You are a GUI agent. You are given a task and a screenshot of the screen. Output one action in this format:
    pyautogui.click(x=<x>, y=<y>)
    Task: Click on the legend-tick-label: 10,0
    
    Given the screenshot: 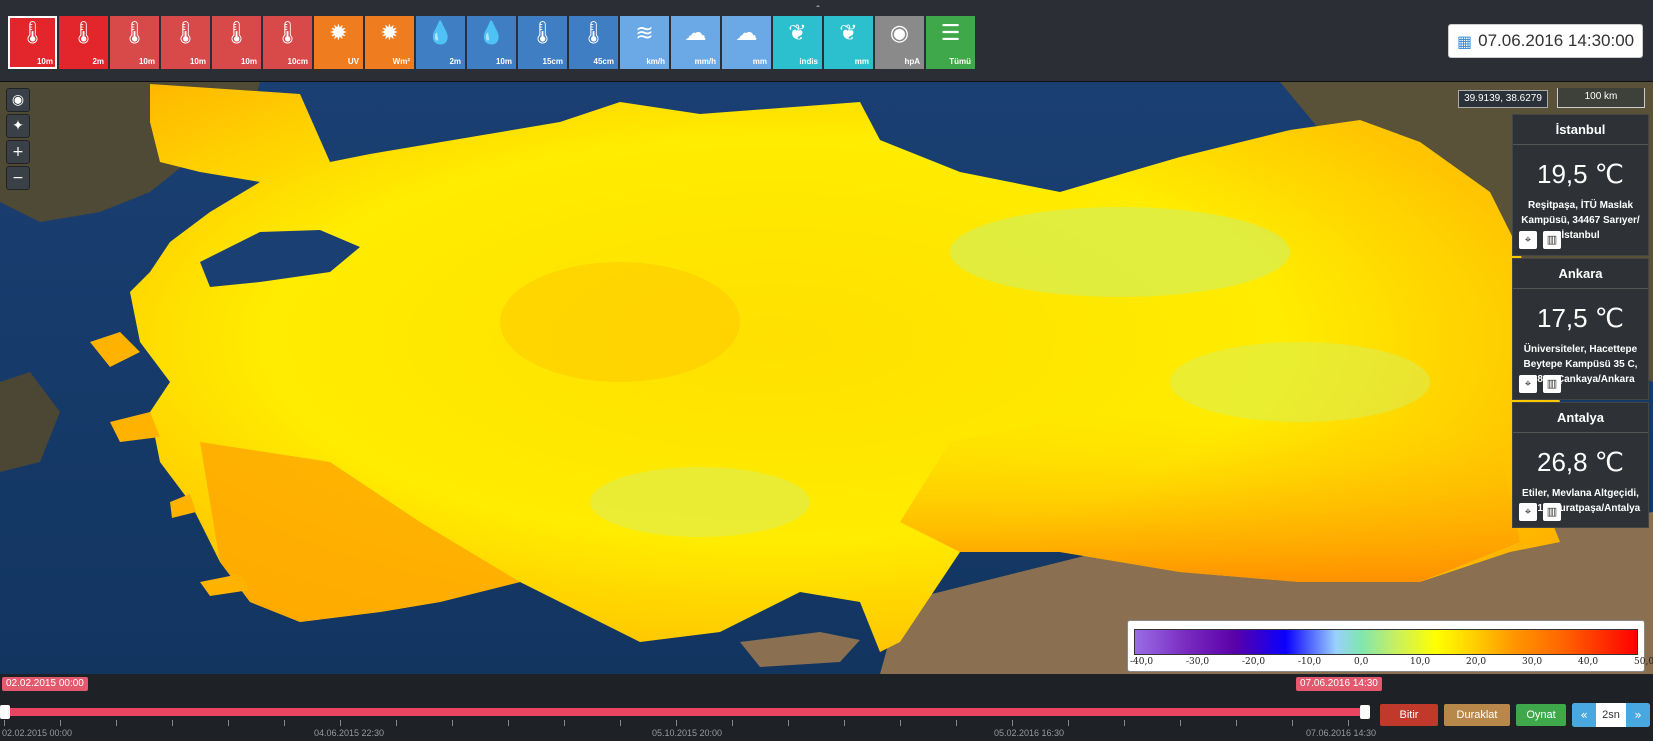 What is the action you would take?
    pyautogui.click(x=1420, y=662)
    